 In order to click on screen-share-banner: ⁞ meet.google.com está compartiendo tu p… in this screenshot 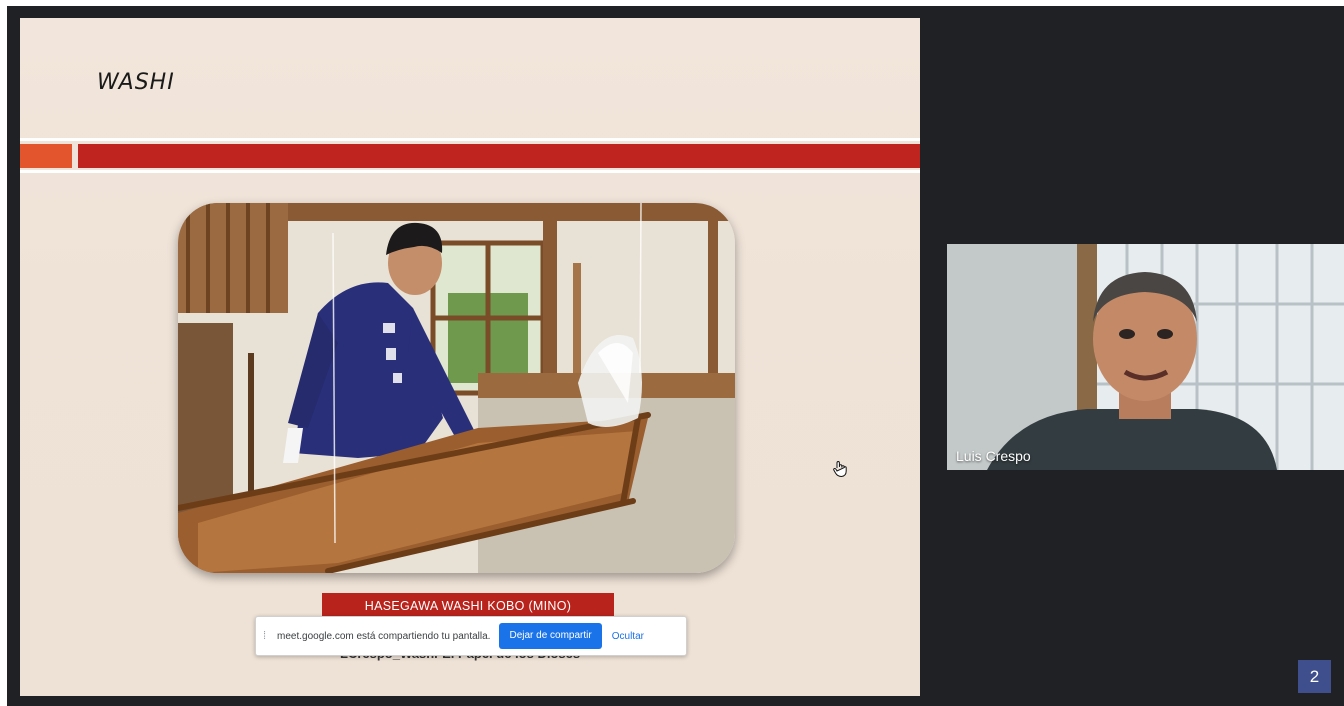, I will do `click(471, 636)`.